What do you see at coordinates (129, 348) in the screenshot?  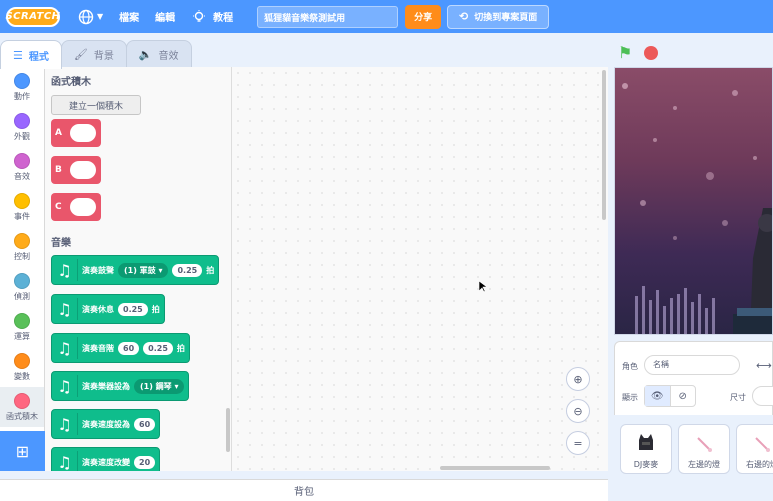 I see `note-input: 60` at bounding box center [129, 348].